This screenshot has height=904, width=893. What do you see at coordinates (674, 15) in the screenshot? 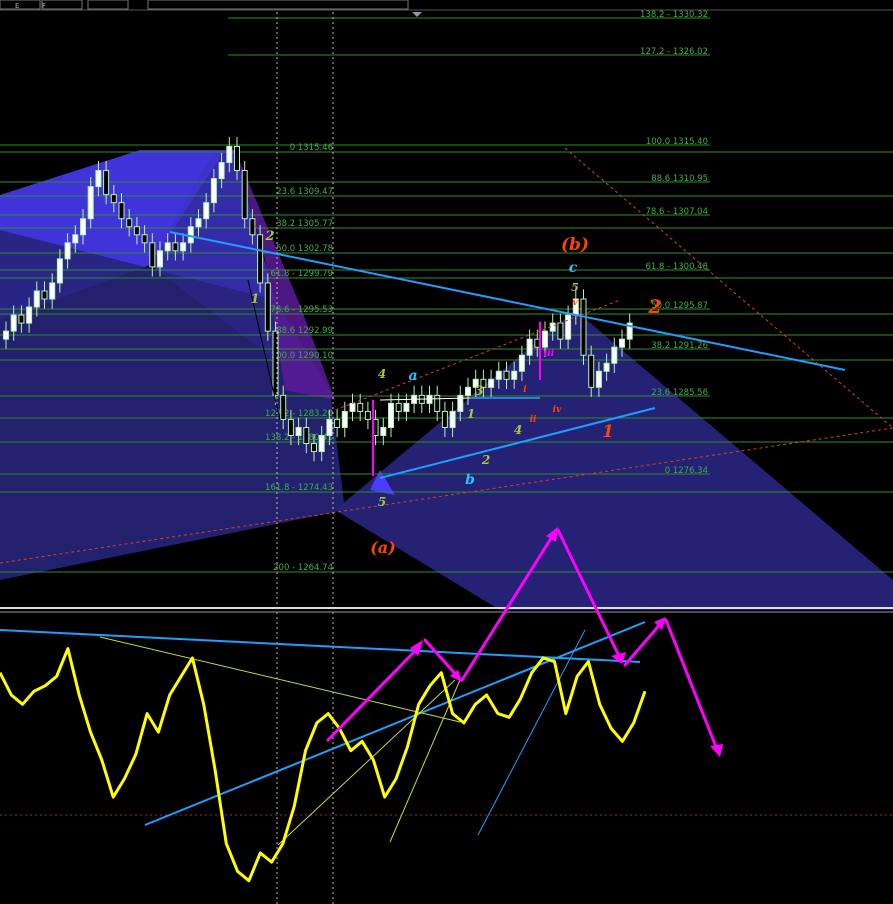
I see `fib-label-right: 138.2 - 1330.32` at bounding box center [674, 15].